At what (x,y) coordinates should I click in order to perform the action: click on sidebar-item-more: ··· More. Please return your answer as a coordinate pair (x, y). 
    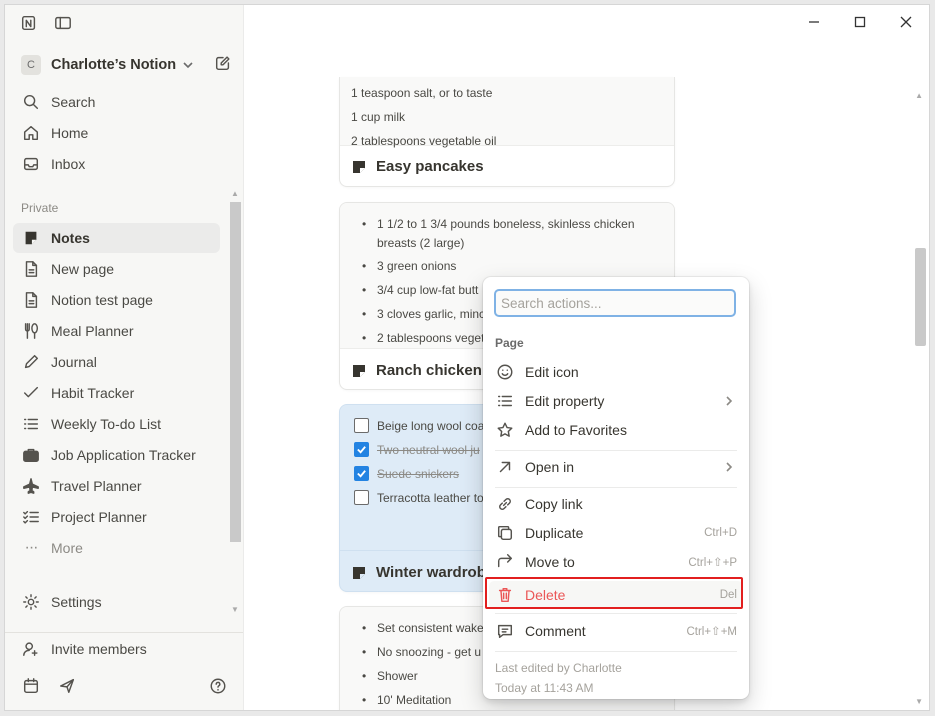
    Looking at the image, I should click on (116, 548).